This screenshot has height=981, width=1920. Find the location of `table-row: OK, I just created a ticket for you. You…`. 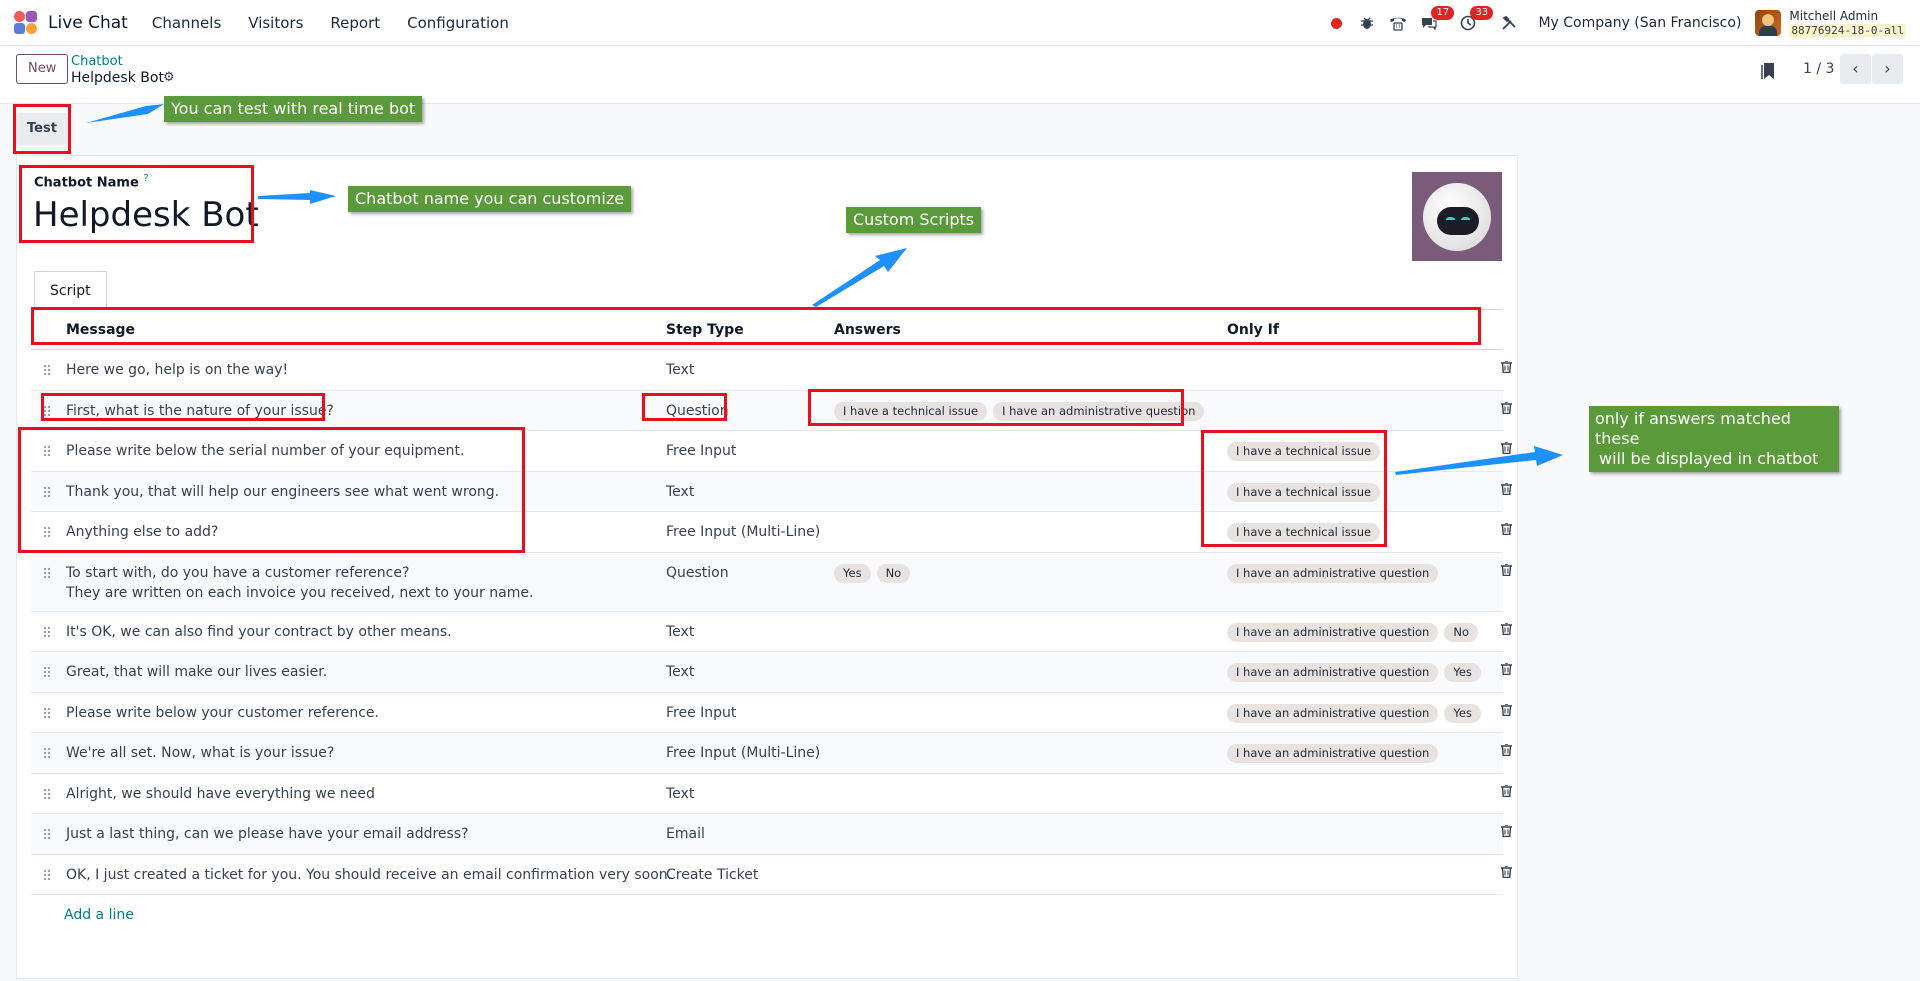

table-row: OK, I just created a ticket for you. You… is located at coordinates (771, 875).